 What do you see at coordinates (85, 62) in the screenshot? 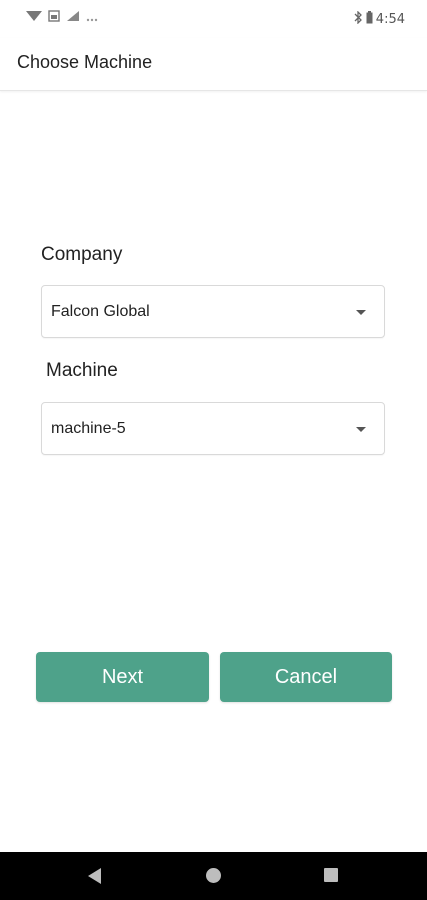
I see `page-title: Choose Machine` at bounding box center [85, 62].